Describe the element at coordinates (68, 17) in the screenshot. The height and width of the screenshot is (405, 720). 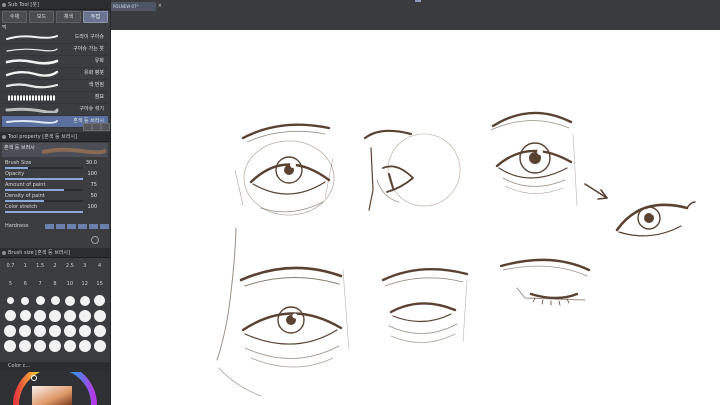
I see `tab-paint: 채색` at that location.